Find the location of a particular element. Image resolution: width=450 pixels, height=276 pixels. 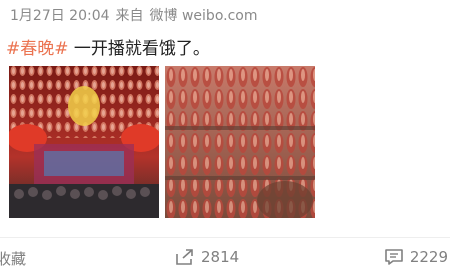

comment-bubble-icon is located at coordinates (394, 257).